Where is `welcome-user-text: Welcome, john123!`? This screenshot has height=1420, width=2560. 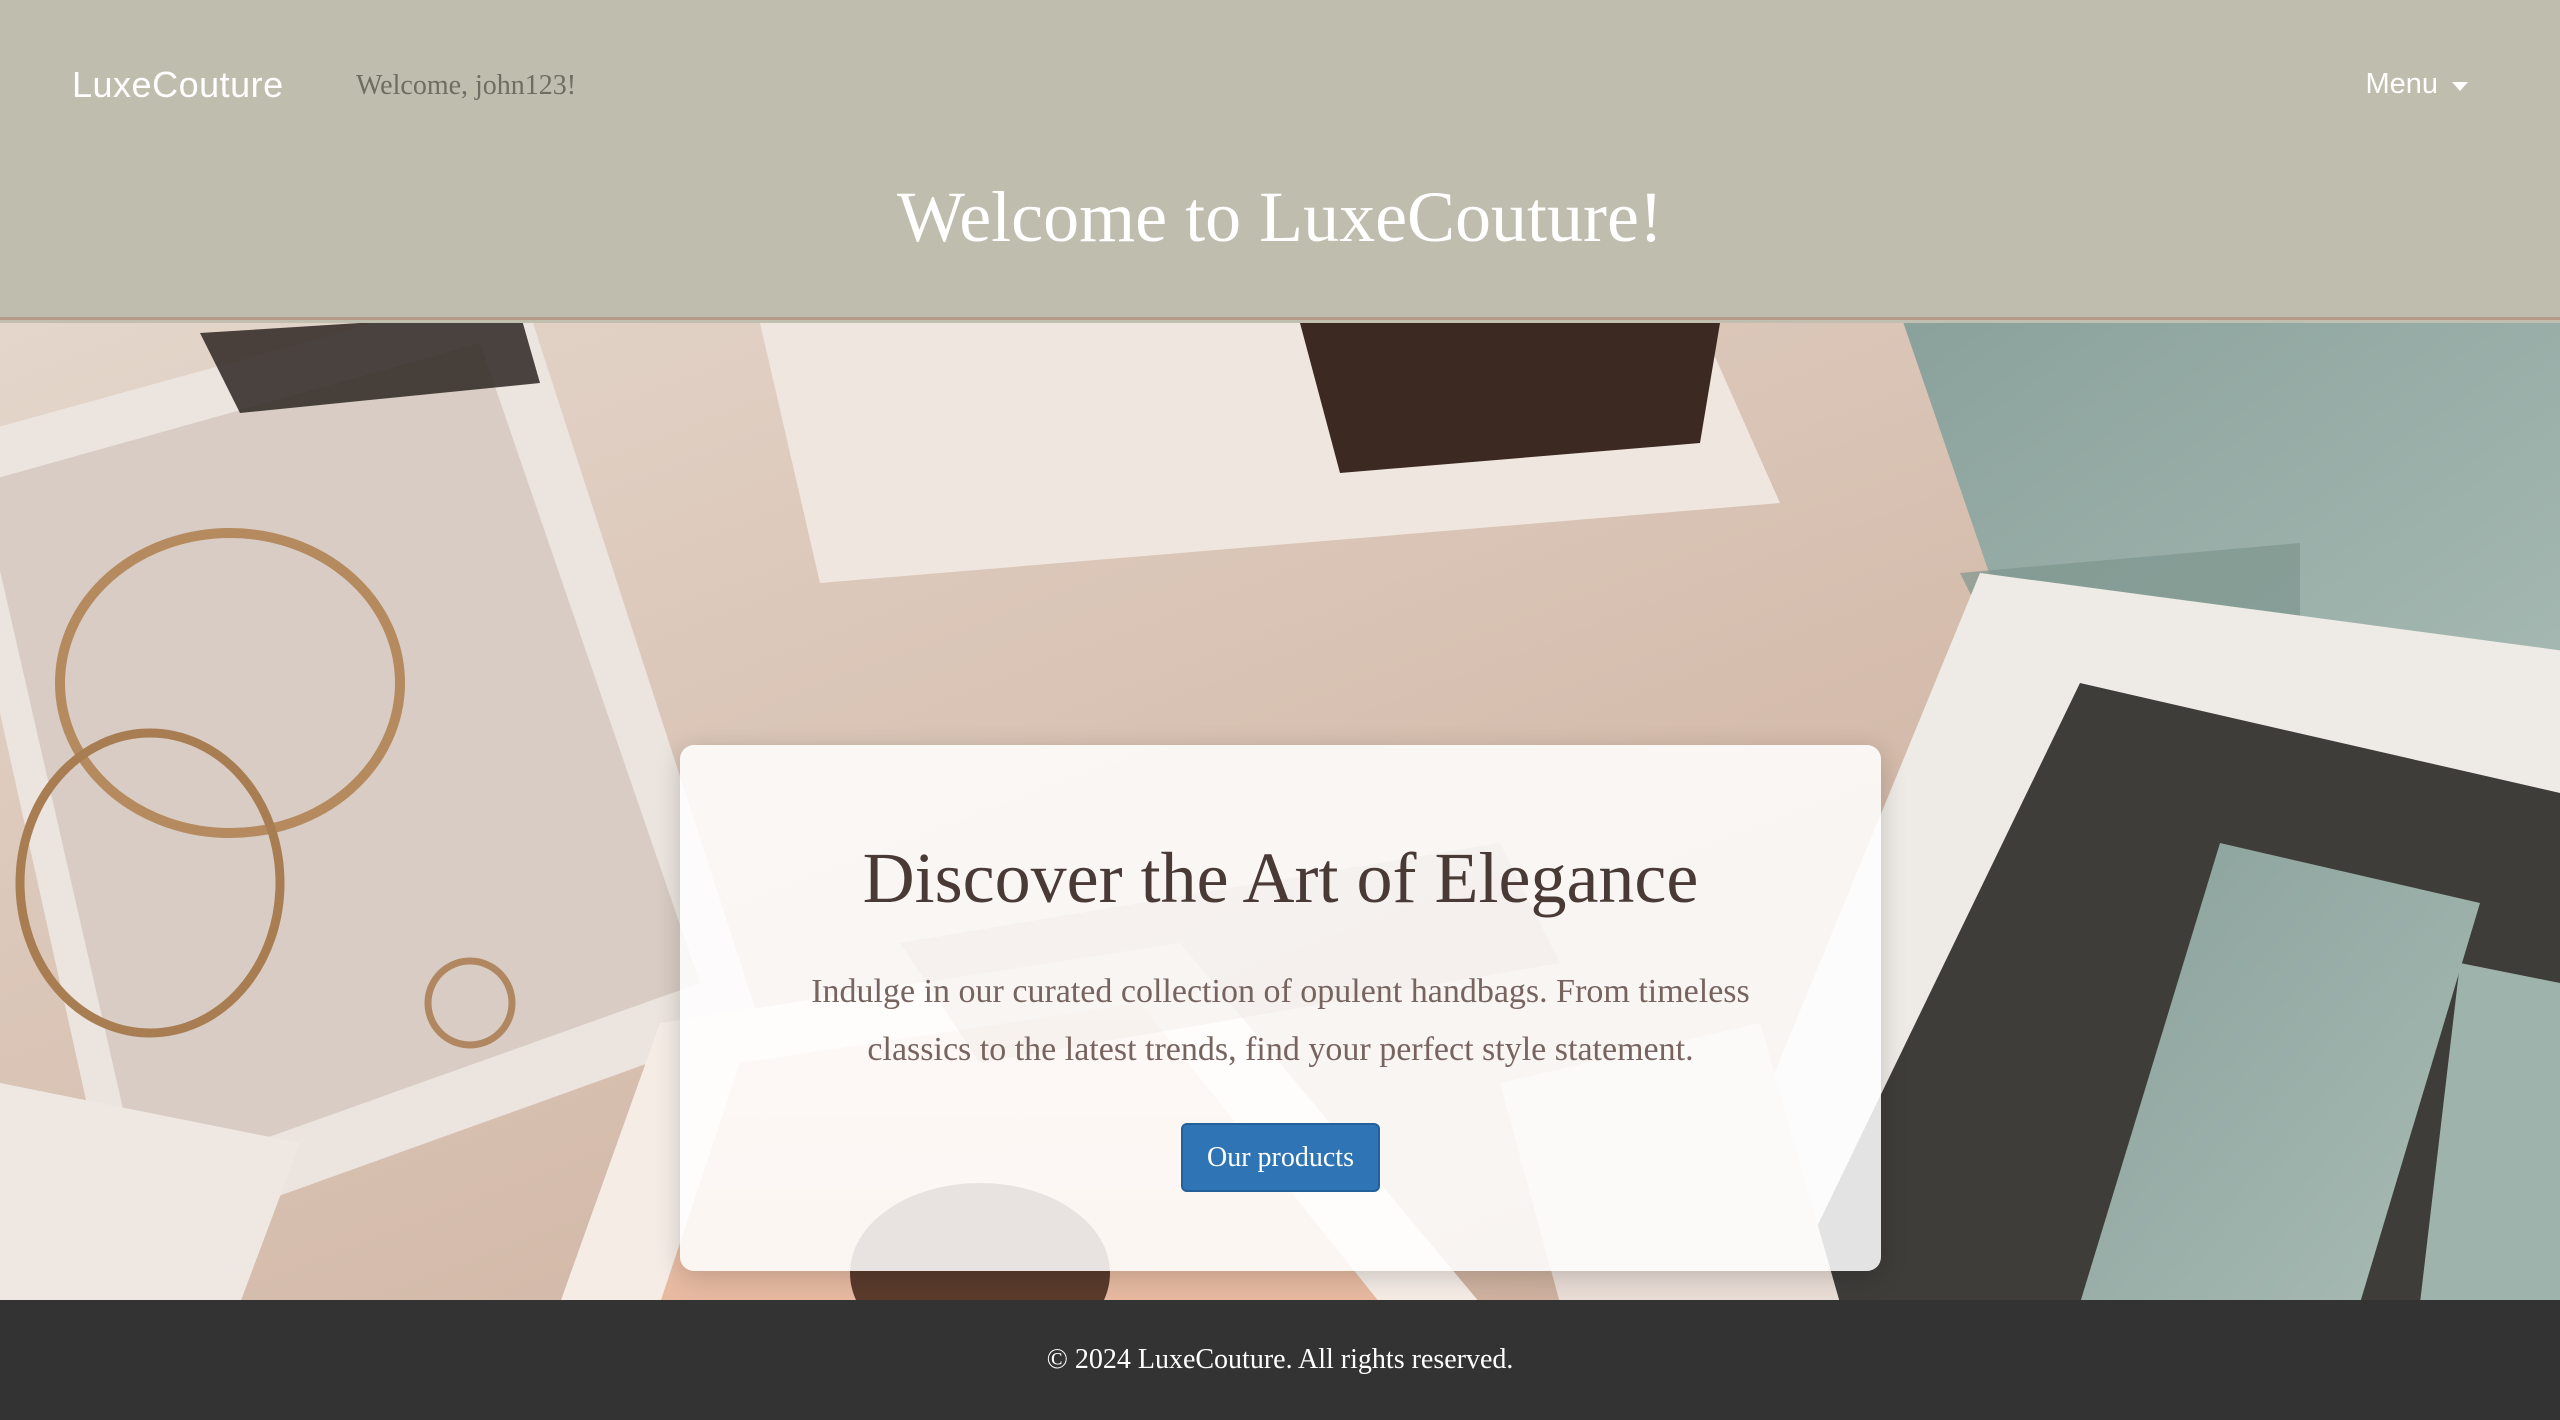
welcome-user-text: Welcome, john123! is located at coordinates (466, 85).